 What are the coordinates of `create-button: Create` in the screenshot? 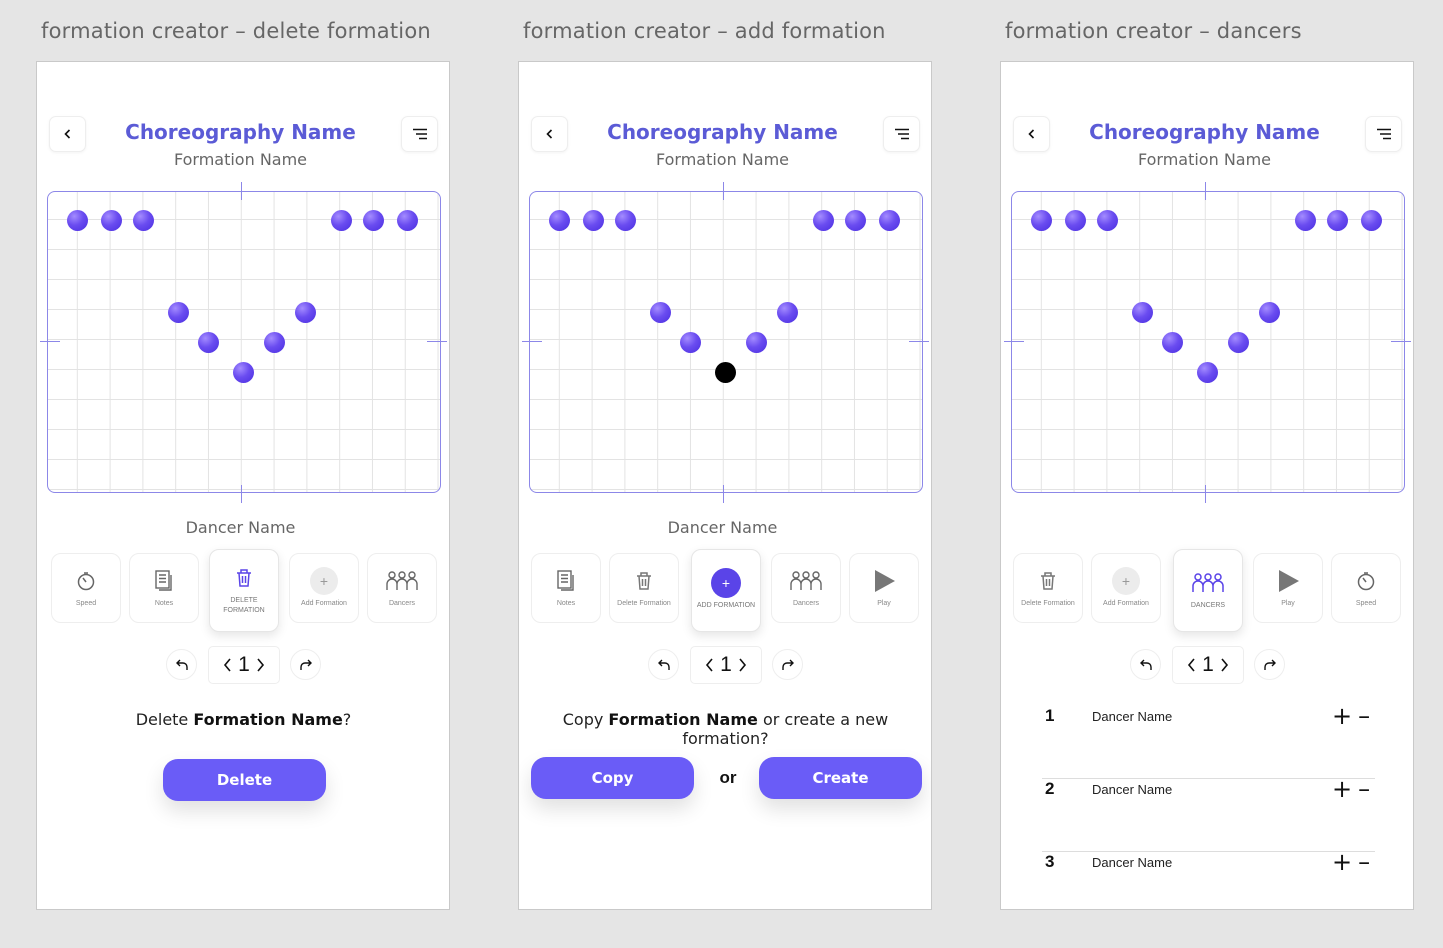 It's located at (840, 778).